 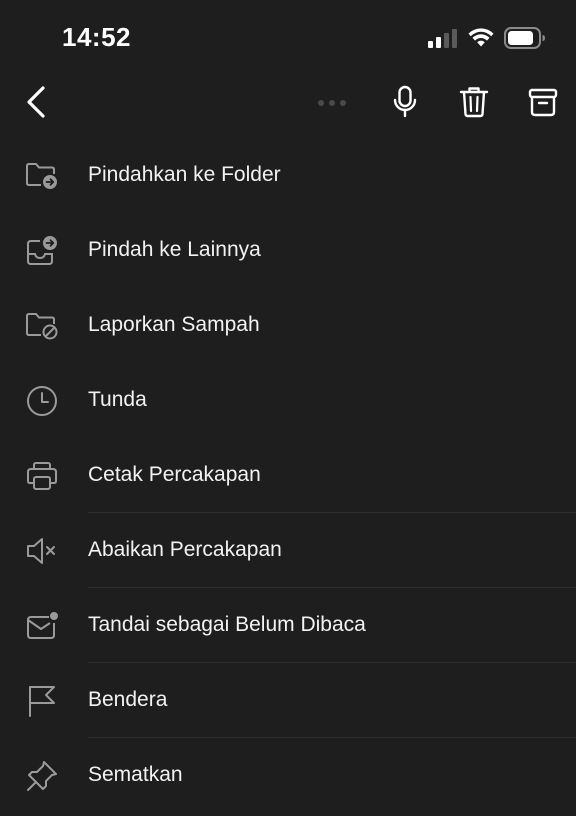 I want to click on flag-icon, so click(x=42, y=701).